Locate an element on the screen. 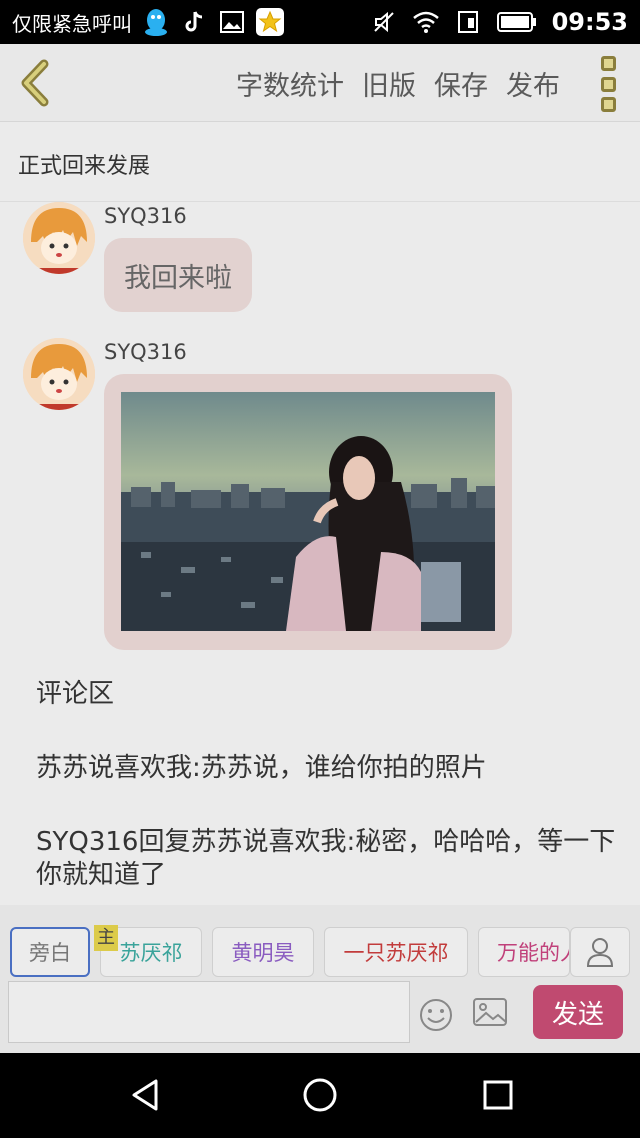 The image size is (640, 1138). comment-item: 苏苏说喜欢我:苏苏说，谁给你拍的照片 is located at coordinates (261, 767).